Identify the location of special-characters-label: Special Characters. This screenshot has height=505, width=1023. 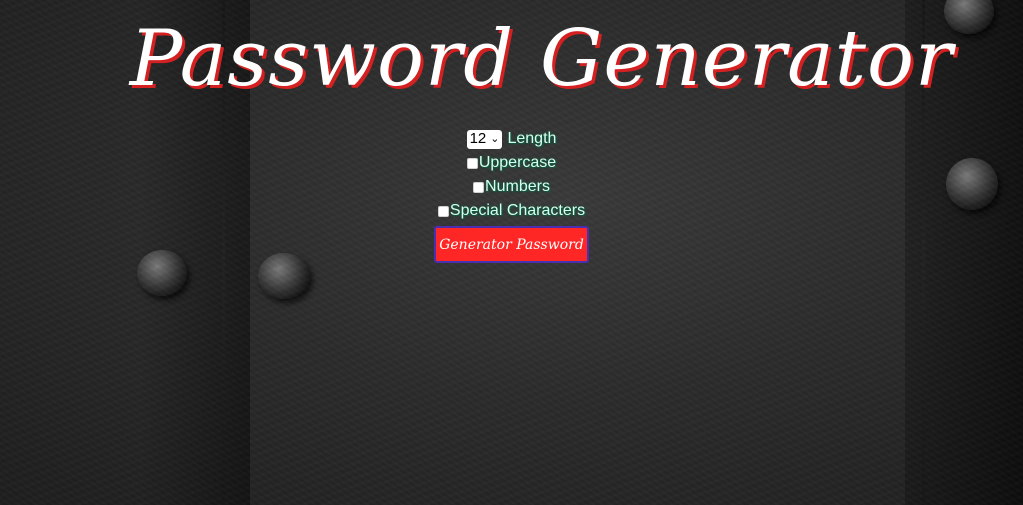
(517, 210).